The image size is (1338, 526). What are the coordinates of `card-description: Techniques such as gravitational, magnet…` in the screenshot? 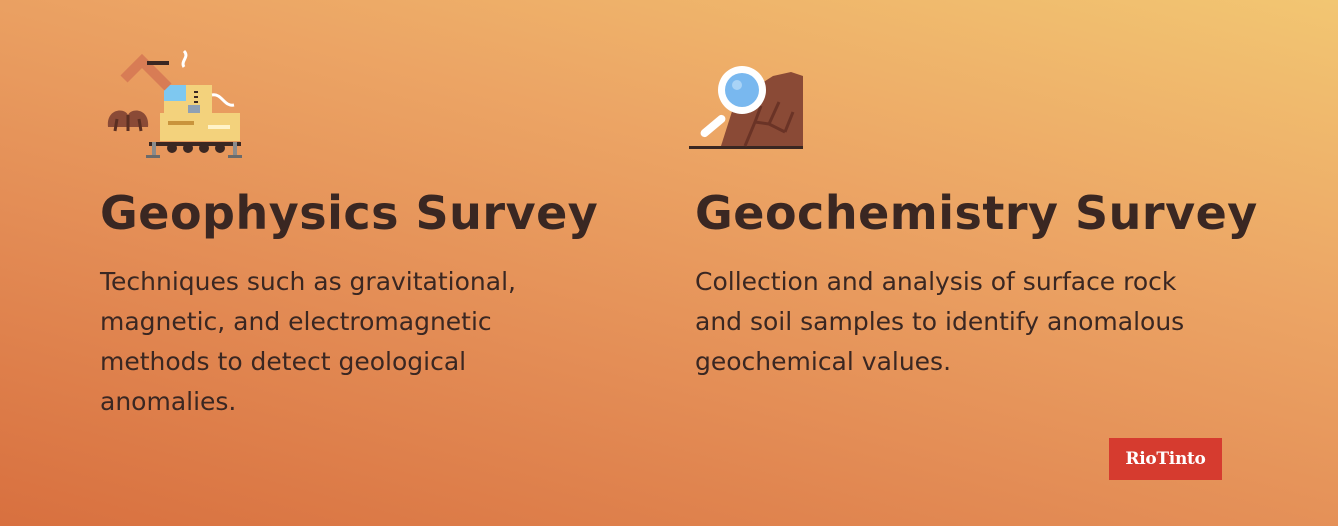 It's located at (308, 341).